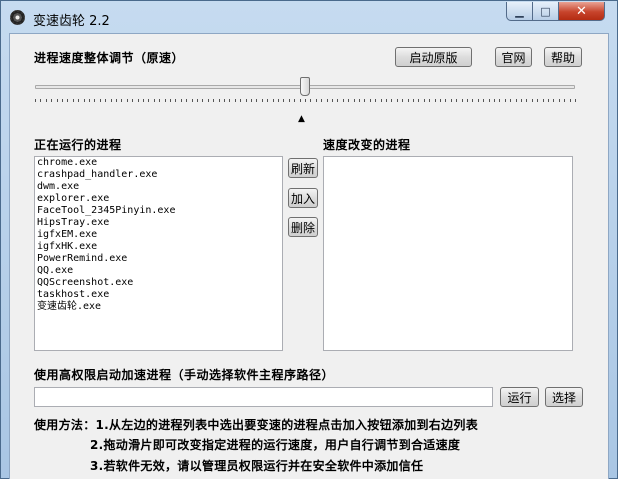 This screenshot has width=618, height=479. What do you see at coordinates (563, 57) in the screenshot?
I see `help-button: 帮助` at bounding box center [563, 57].